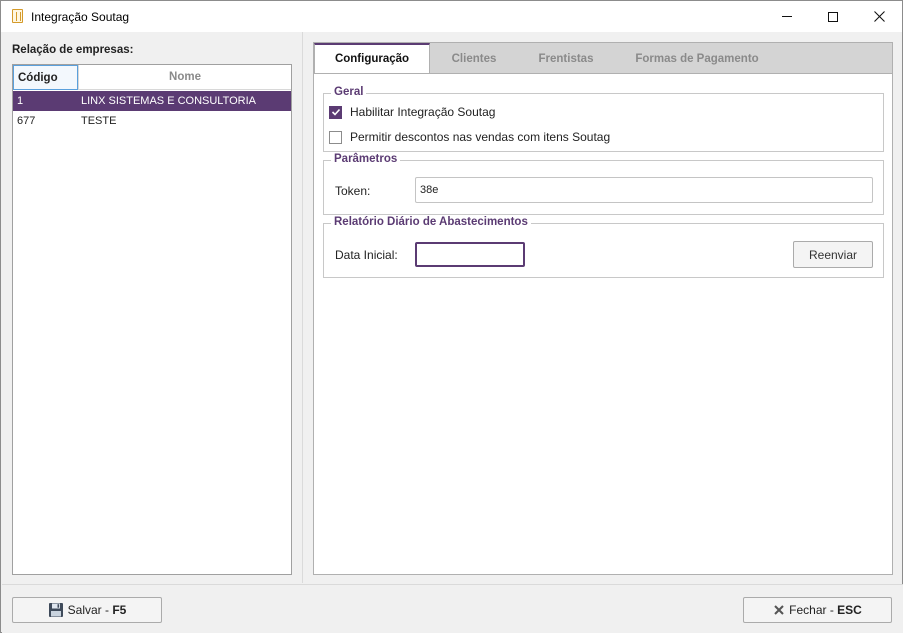  I want to click on cell-codigo: 1, so click(20, 101).